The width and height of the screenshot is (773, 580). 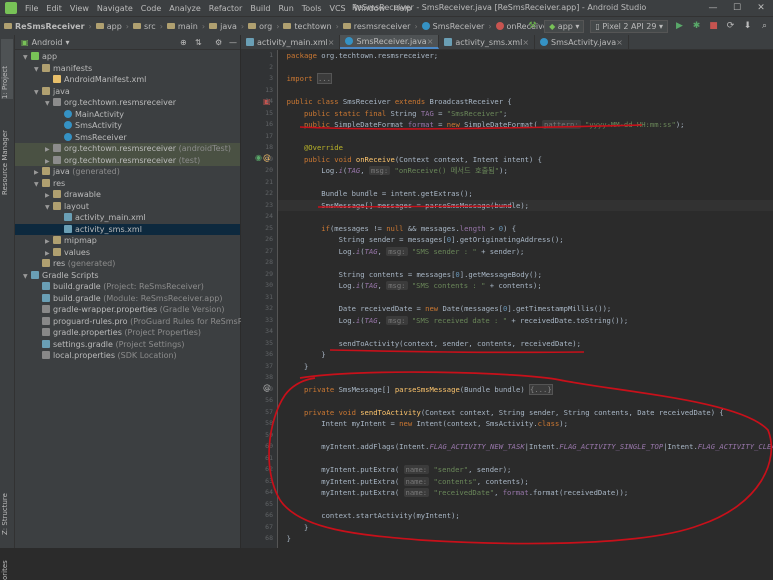 What do you see at coordinates (127, 195) in the screenshot?
I see `tree-item: ▶ drawable` at bounding box center [127, 195].